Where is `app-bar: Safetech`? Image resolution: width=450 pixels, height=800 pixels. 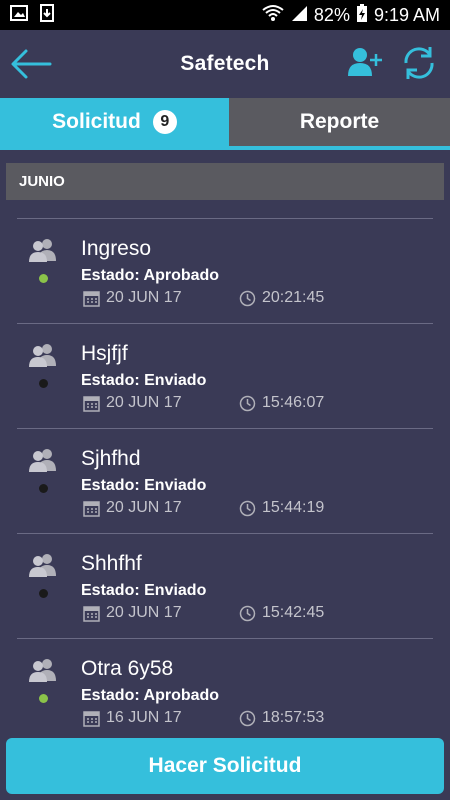
app-bar: Safetech is located at coordinates (225, 64).